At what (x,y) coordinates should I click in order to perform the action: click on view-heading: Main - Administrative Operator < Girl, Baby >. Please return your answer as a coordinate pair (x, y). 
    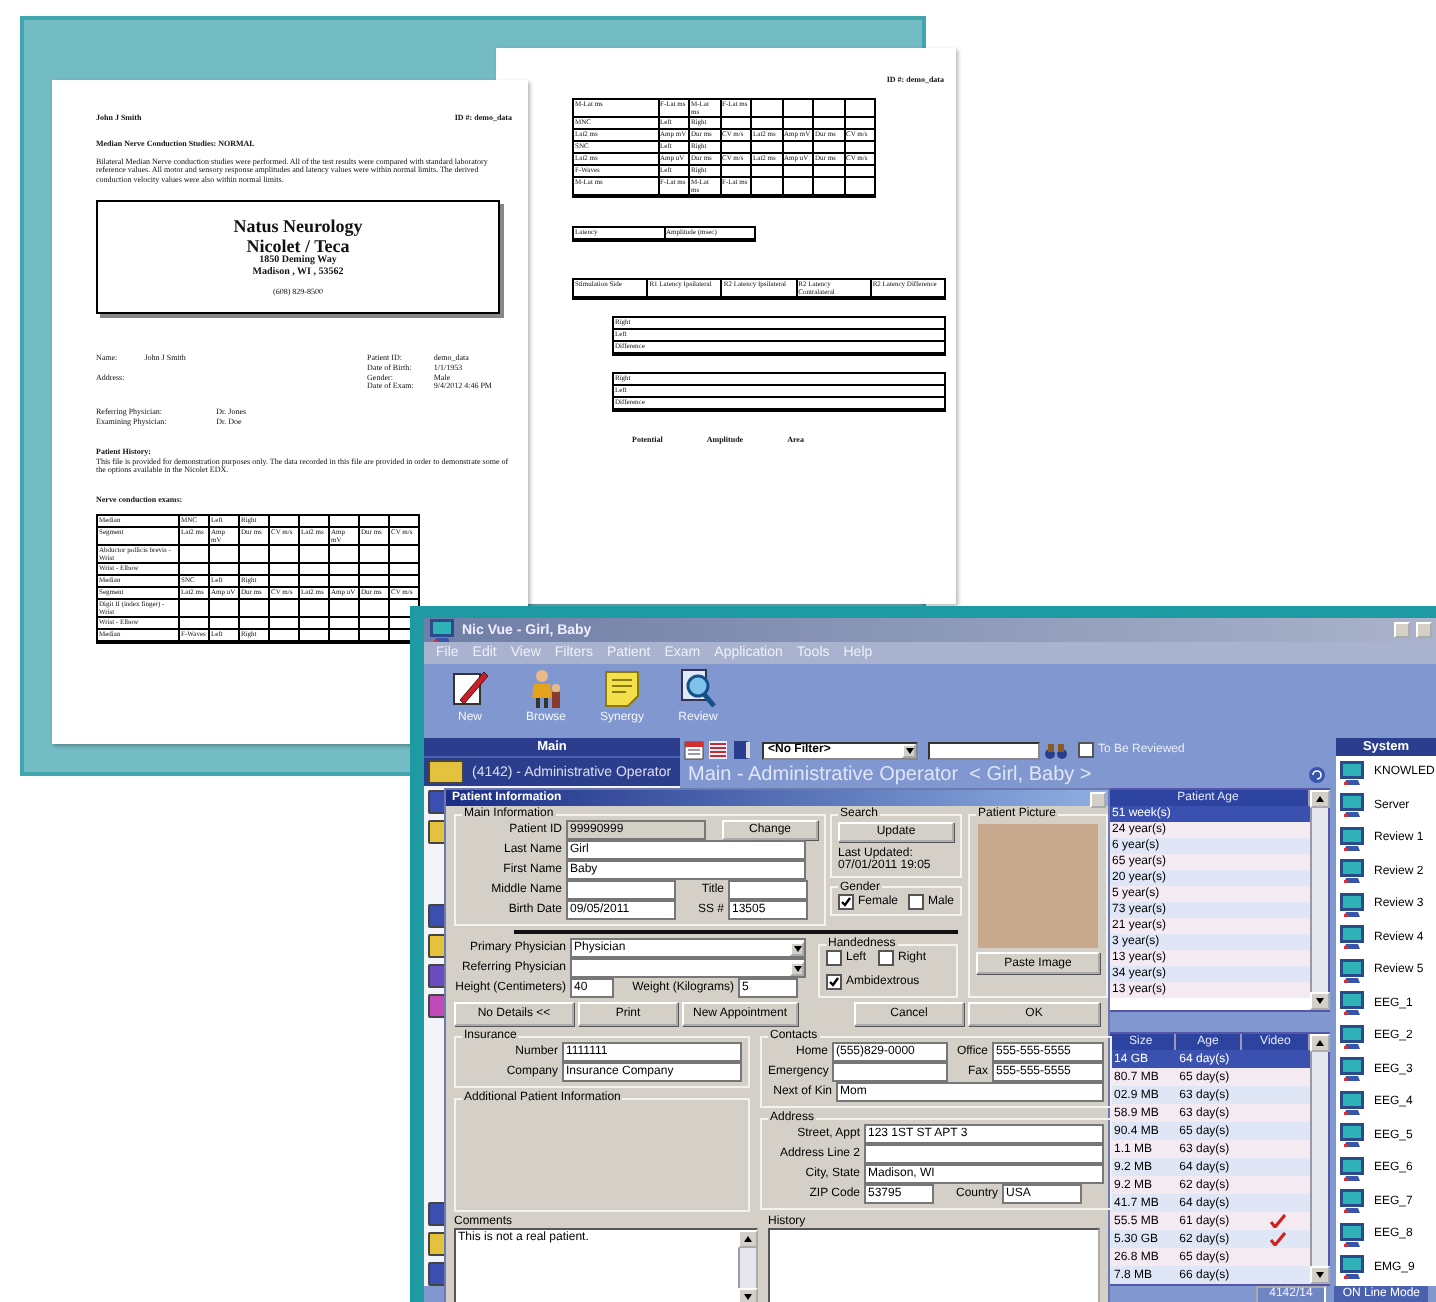
    Looking at the image, I should click on (890, 775).